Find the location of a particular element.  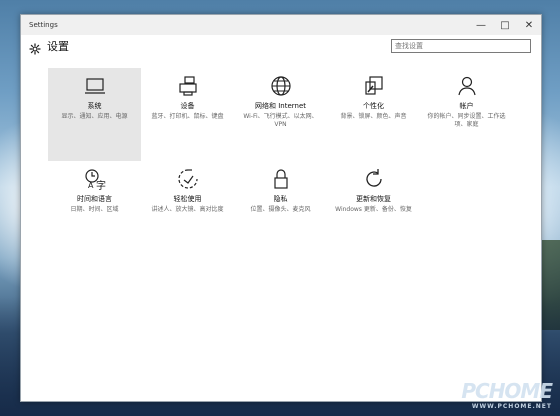

maximize-button: □ is located at coordinates (505, 25).